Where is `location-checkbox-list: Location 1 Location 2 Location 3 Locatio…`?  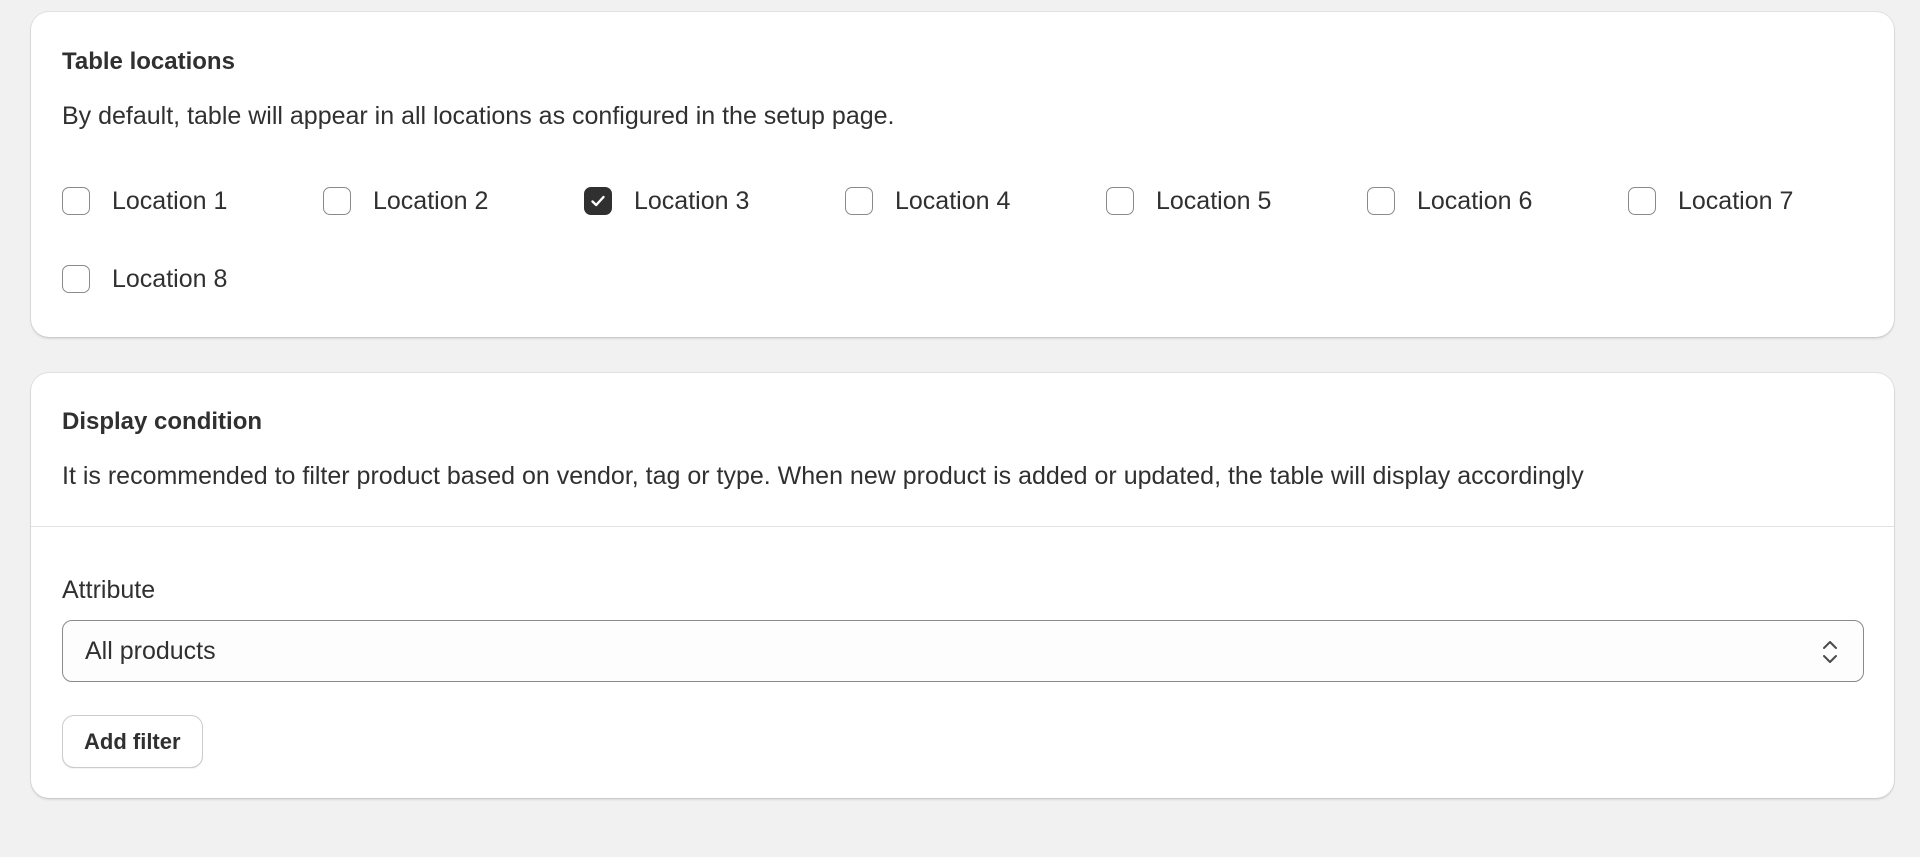 location-checkbox-list: Location 1 Location 2 Location 3 Locatio… is located at coordinates (972, 240).